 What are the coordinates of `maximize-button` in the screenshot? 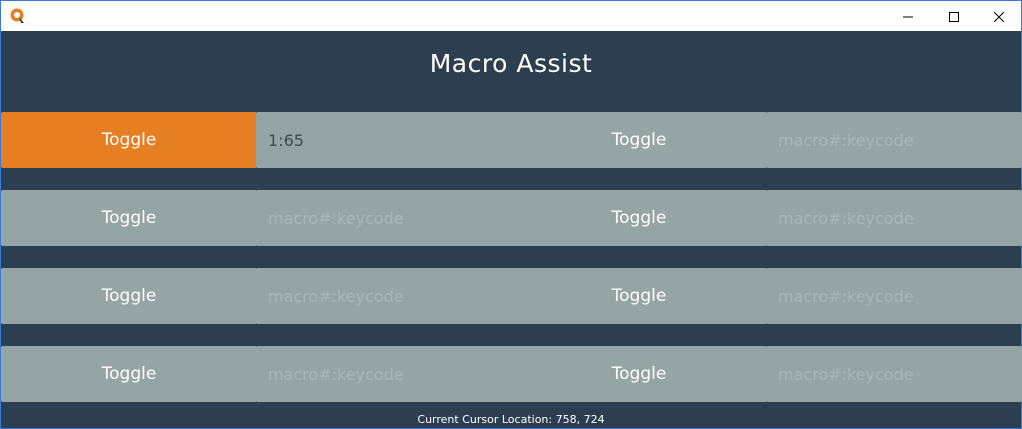 It's located at (954, 16).